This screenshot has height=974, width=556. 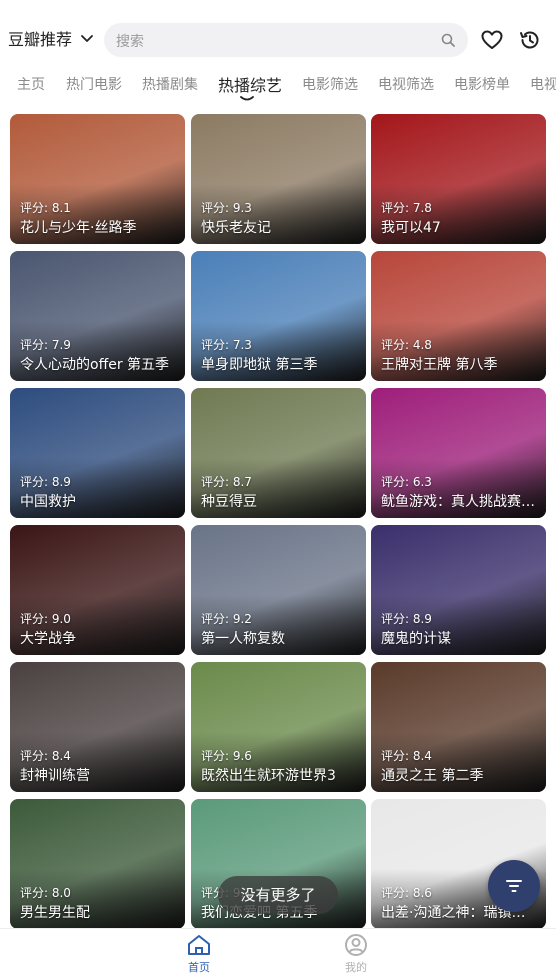 What do you see at coordinates (199, 967) in the screenshot?
I see `nav-home-label: 首页` at bounding box center [199, 967].